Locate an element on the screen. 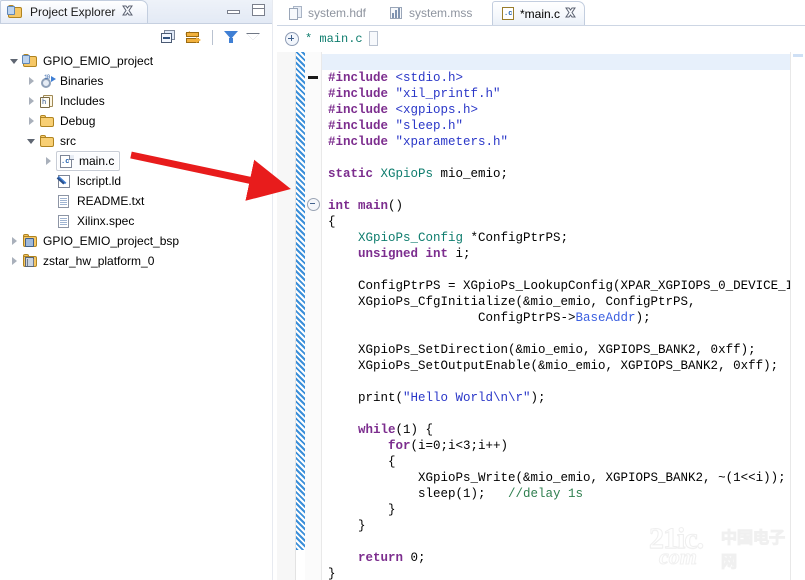  tree-item-selection: .c main.c is located at coordinates (88, 161).